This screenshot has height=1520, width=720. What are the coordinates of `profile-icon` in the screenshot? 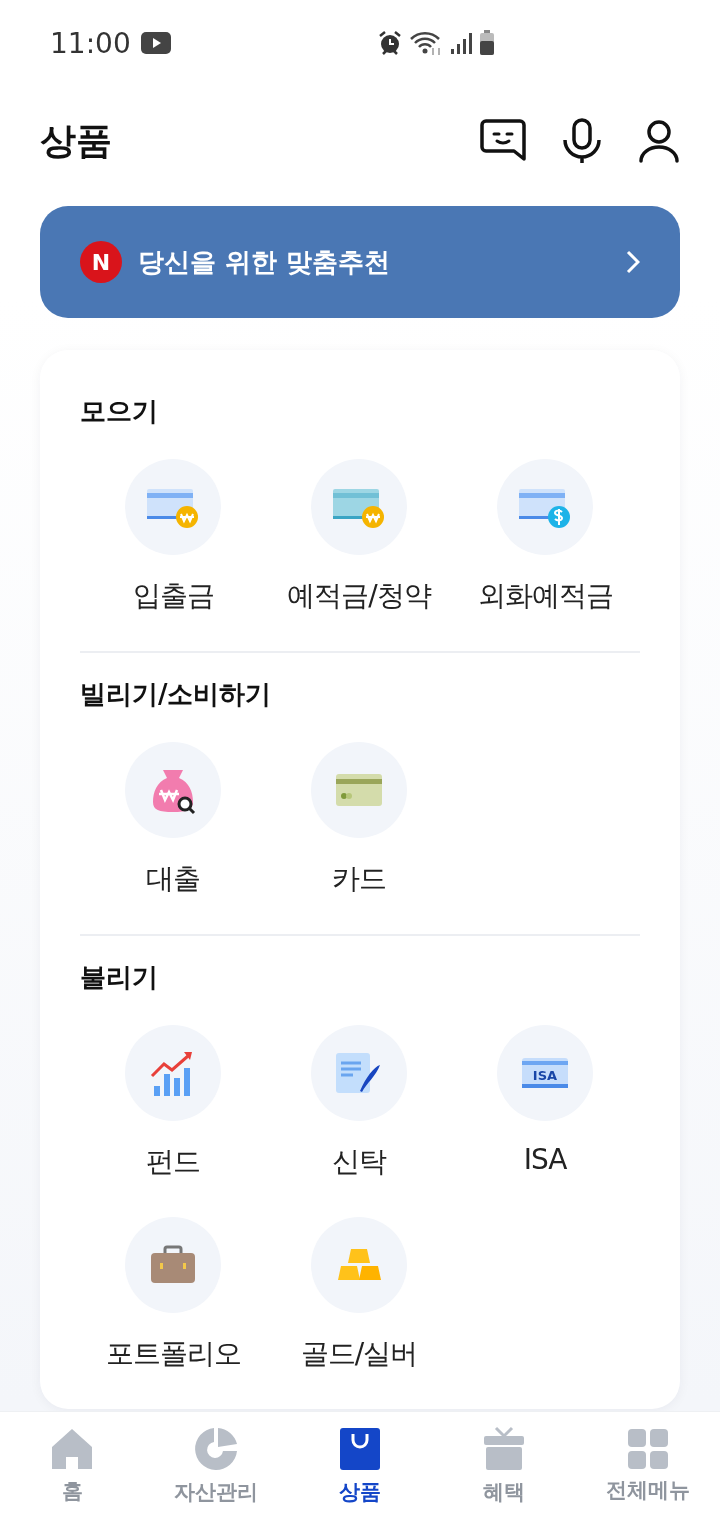 It's located at (659, 141).